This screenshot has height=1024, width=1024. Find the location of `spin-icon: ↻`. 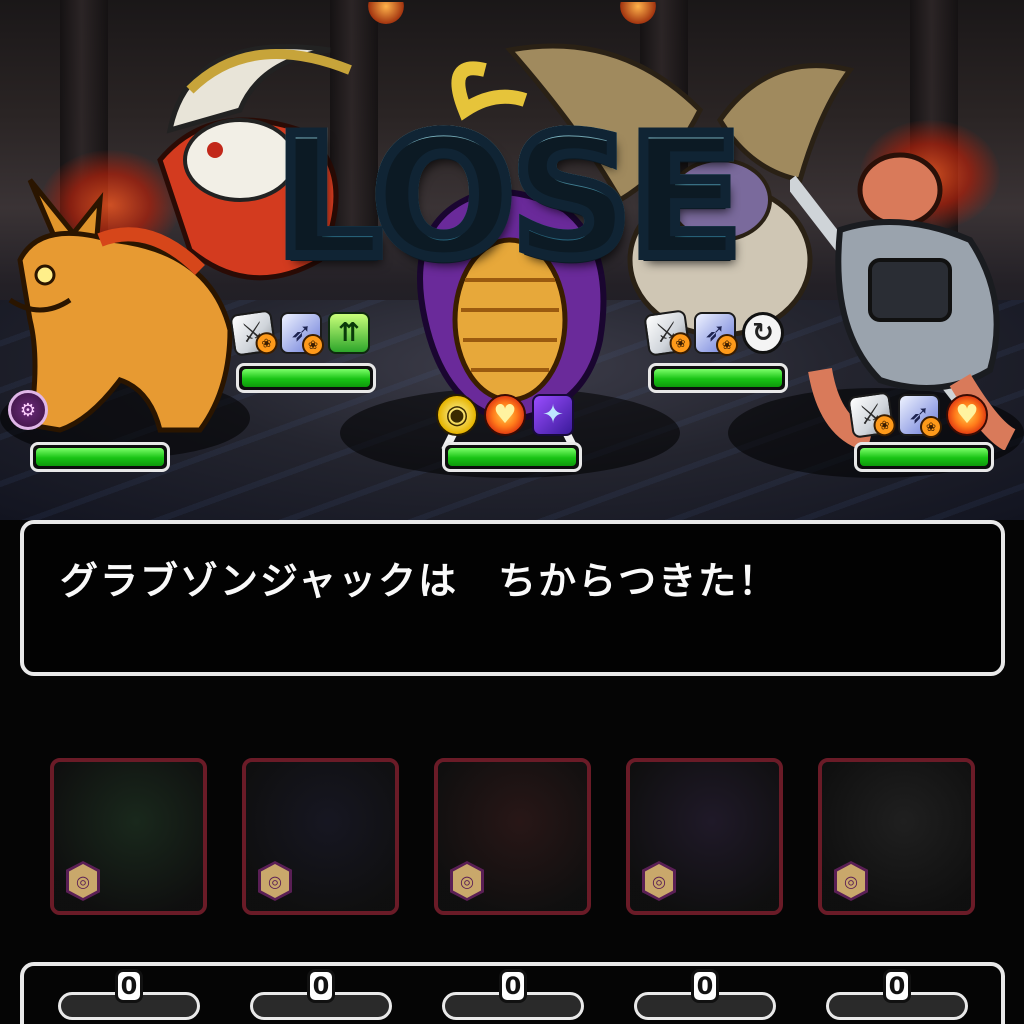

spin-icon: ↻ is located at coordinates (763, 333).